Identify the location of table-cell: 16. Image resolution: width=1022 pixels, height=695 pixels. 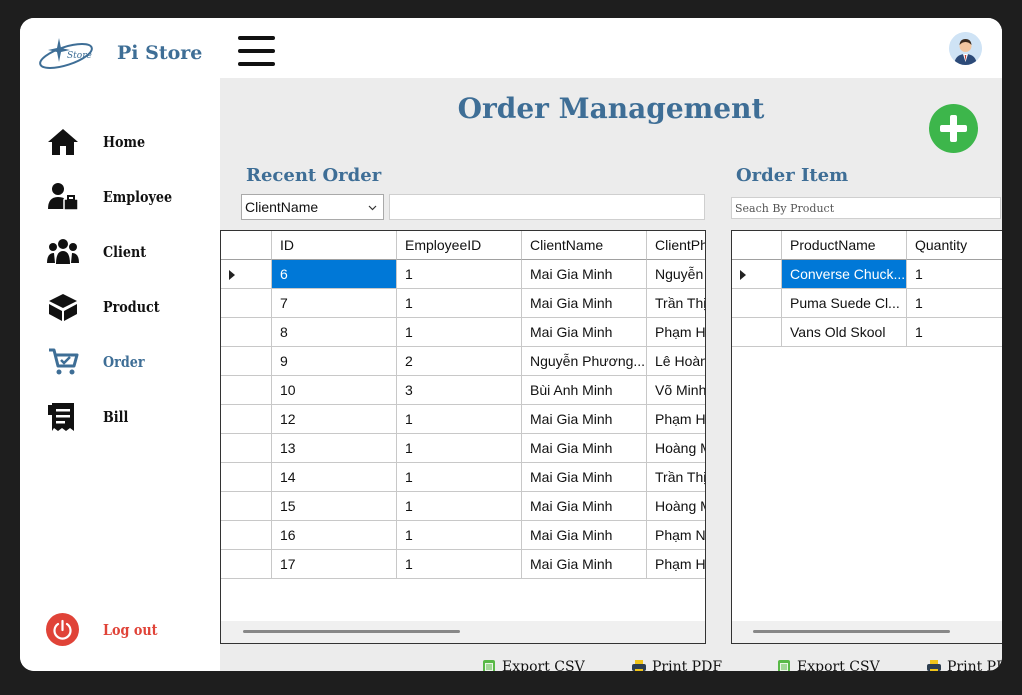
(334, 535).